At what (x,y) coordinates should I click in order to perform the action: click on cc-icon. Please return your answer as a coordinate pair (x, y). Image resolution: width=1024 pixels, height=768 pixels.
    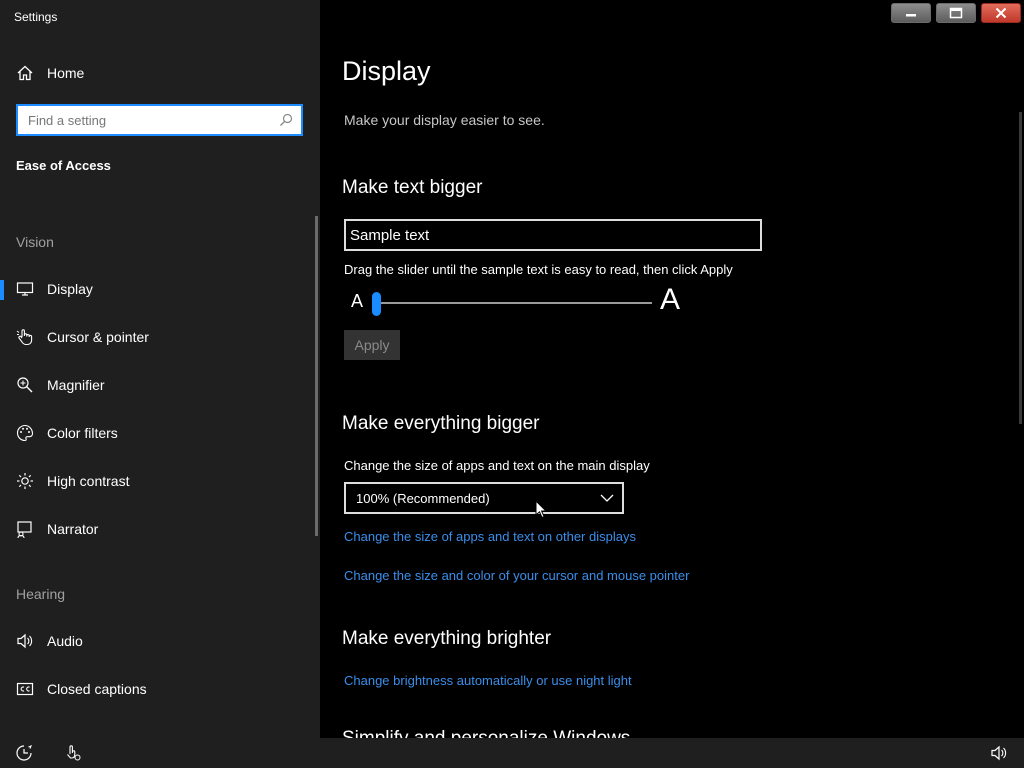
    Looking at the image, I should click on (25, 689).